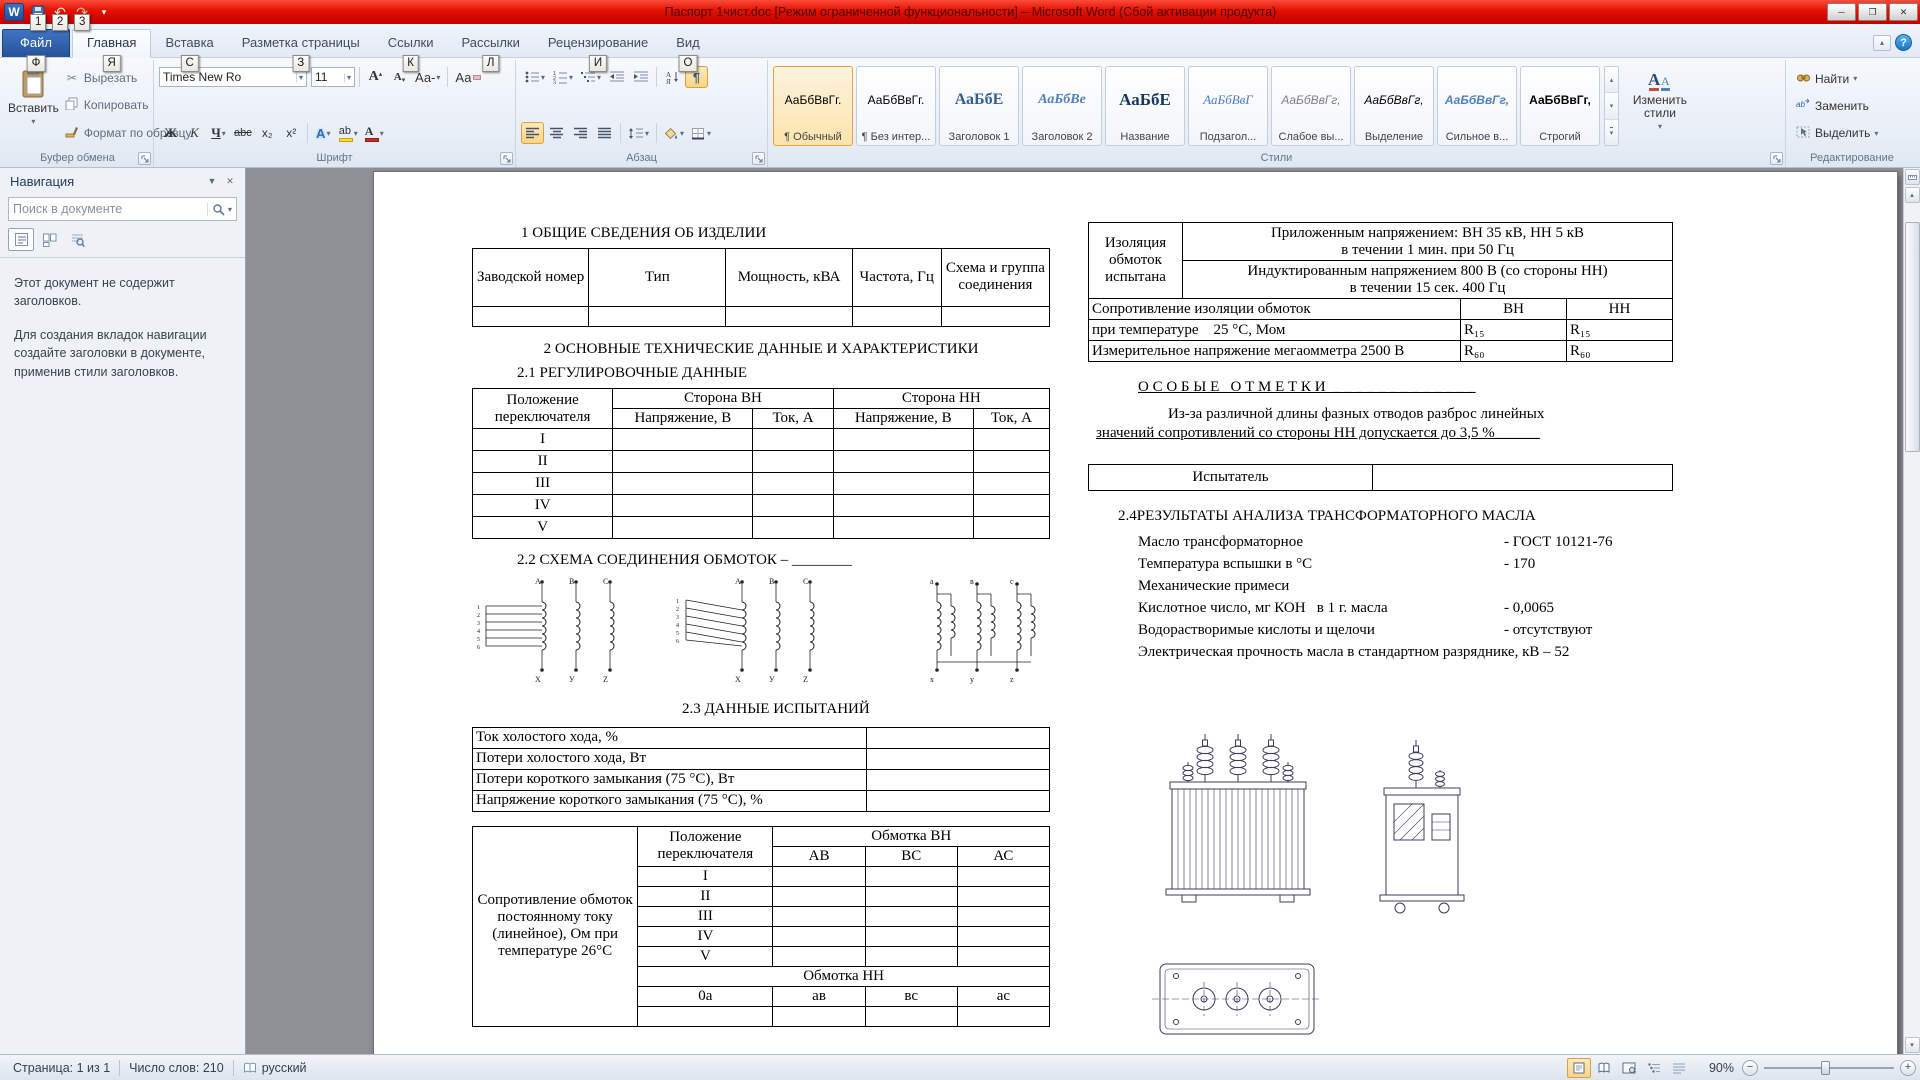  What do you see at coordinates (1578, 1067) in the screenshot?
I see `print-layout-view-button` at bounding box center [1578, 1067].